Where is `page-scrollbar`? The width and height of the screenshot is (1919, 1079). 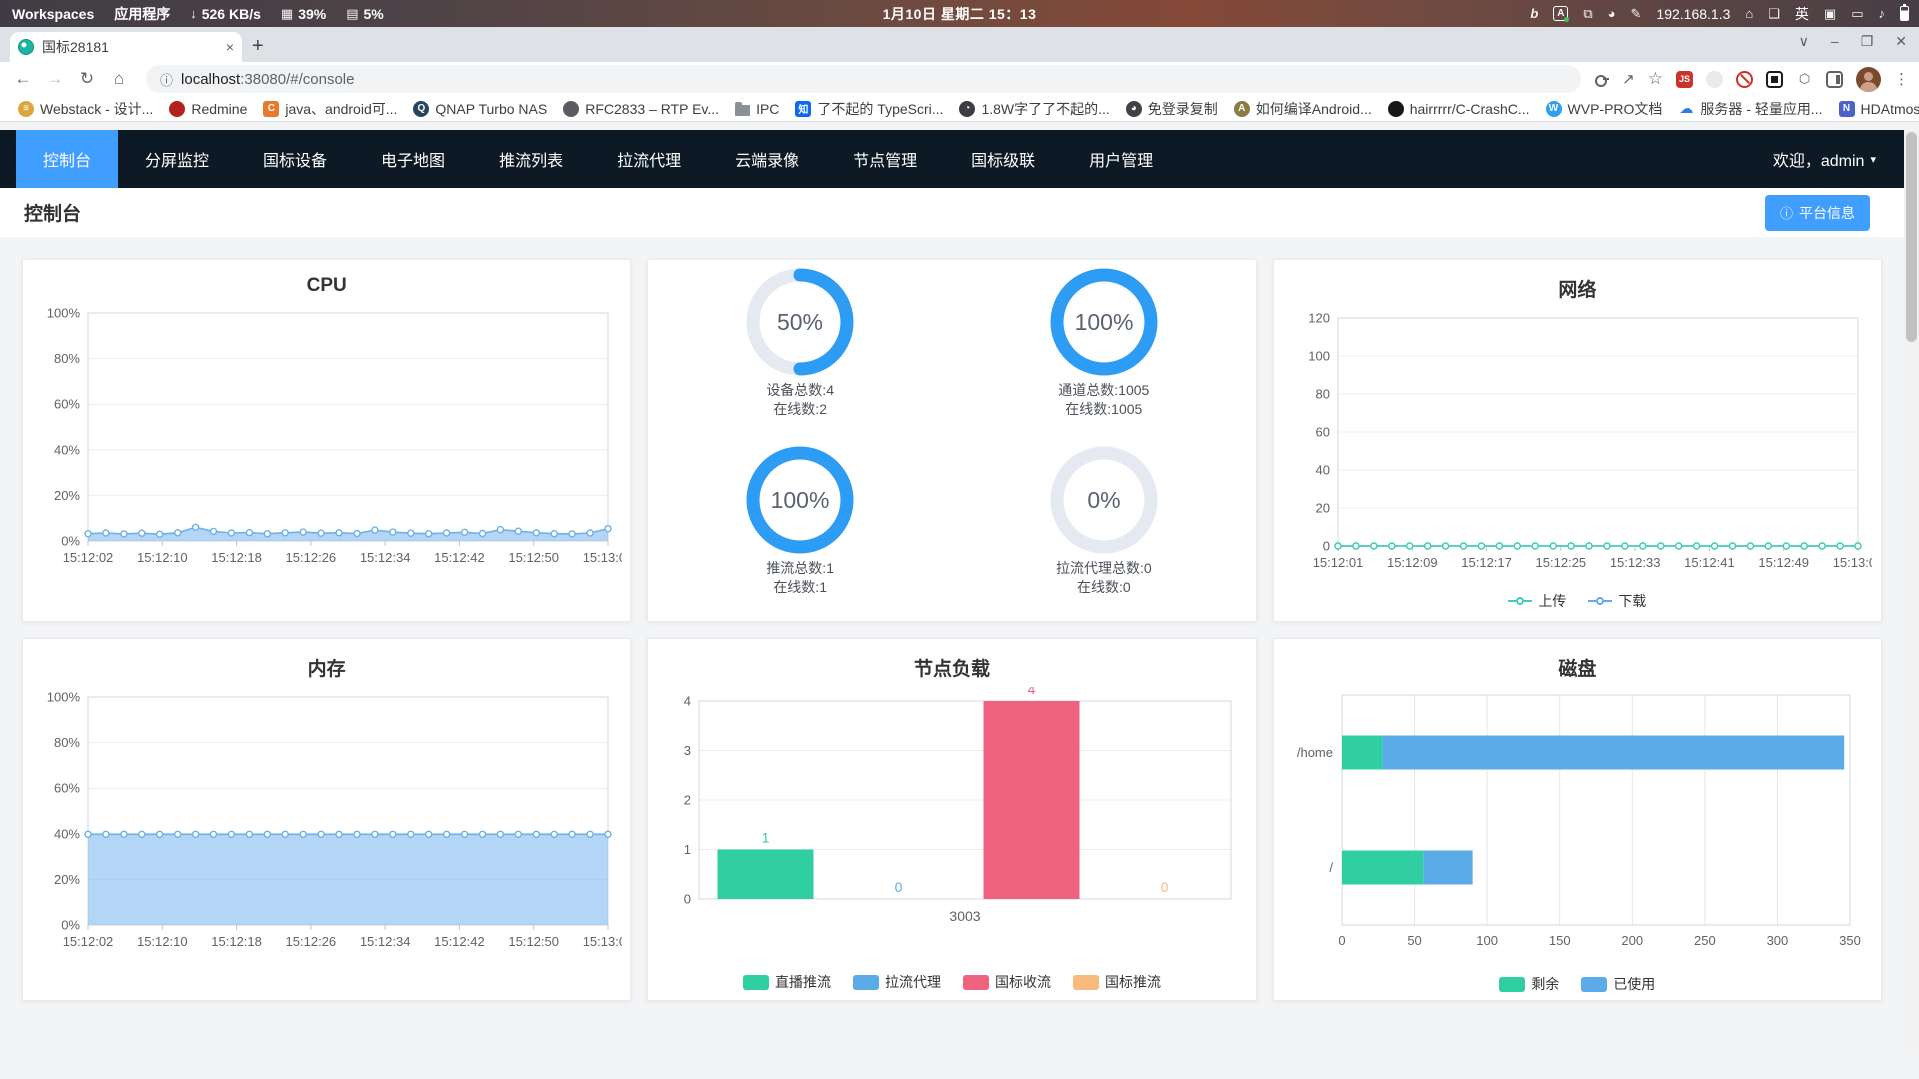
page-scrollbar is located at coordinates (1911, 588).